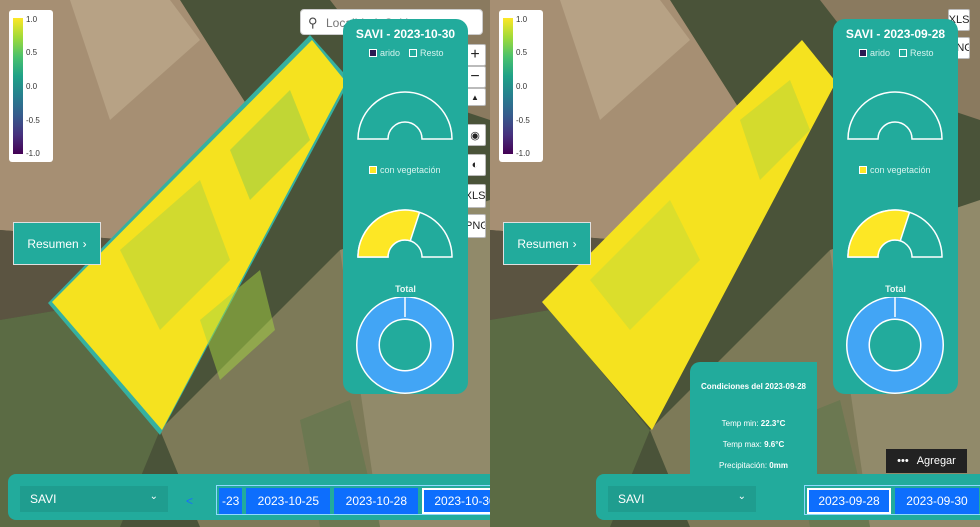 This screenshot has width=980, height=527. I want to click on temp-max-label: Temp max:, so click(742, 444).